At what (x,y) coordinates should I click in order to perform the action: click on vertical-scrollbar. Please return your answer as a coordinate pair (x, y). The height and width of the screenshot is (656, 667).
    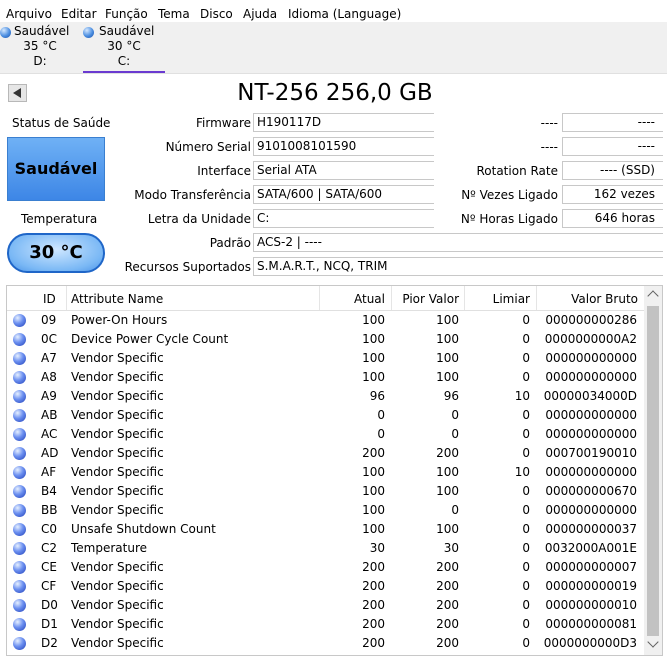
    Looking at the image, I should click on (653, 470).